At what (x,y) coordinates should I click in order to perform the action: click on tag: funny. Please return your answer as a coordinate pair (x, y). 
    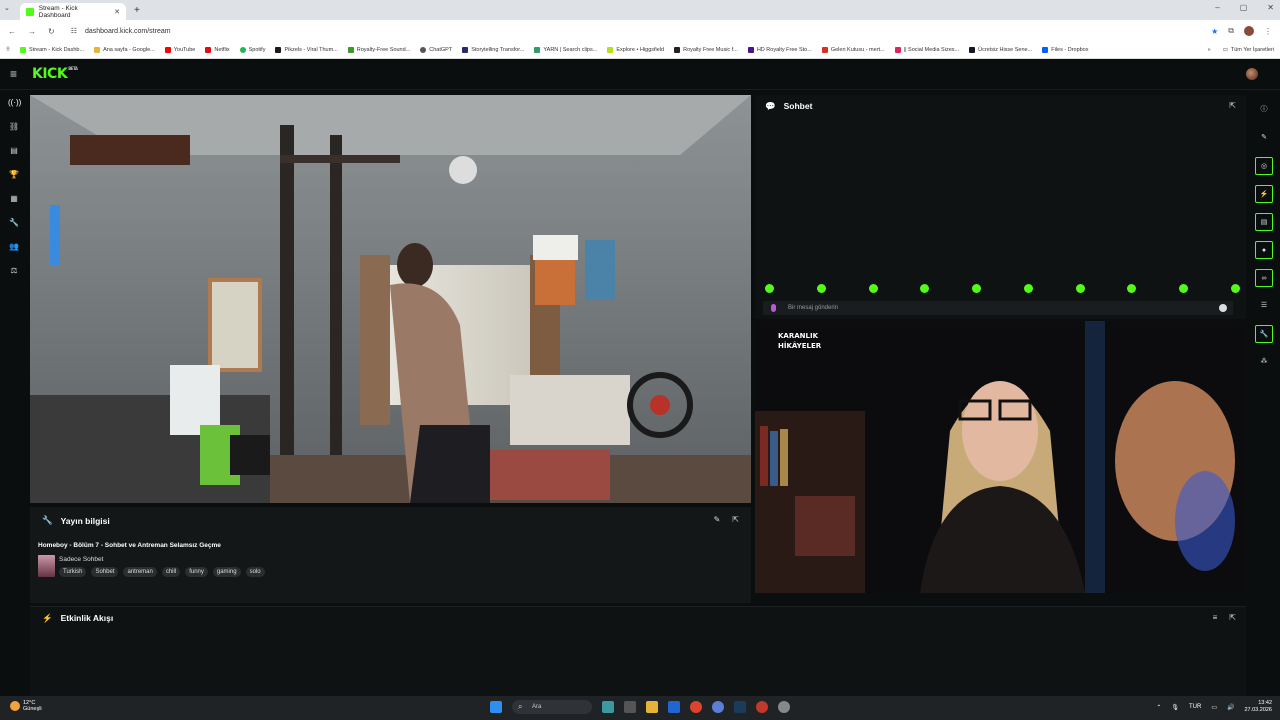
    Looking at the image, I should click on (196, 572).